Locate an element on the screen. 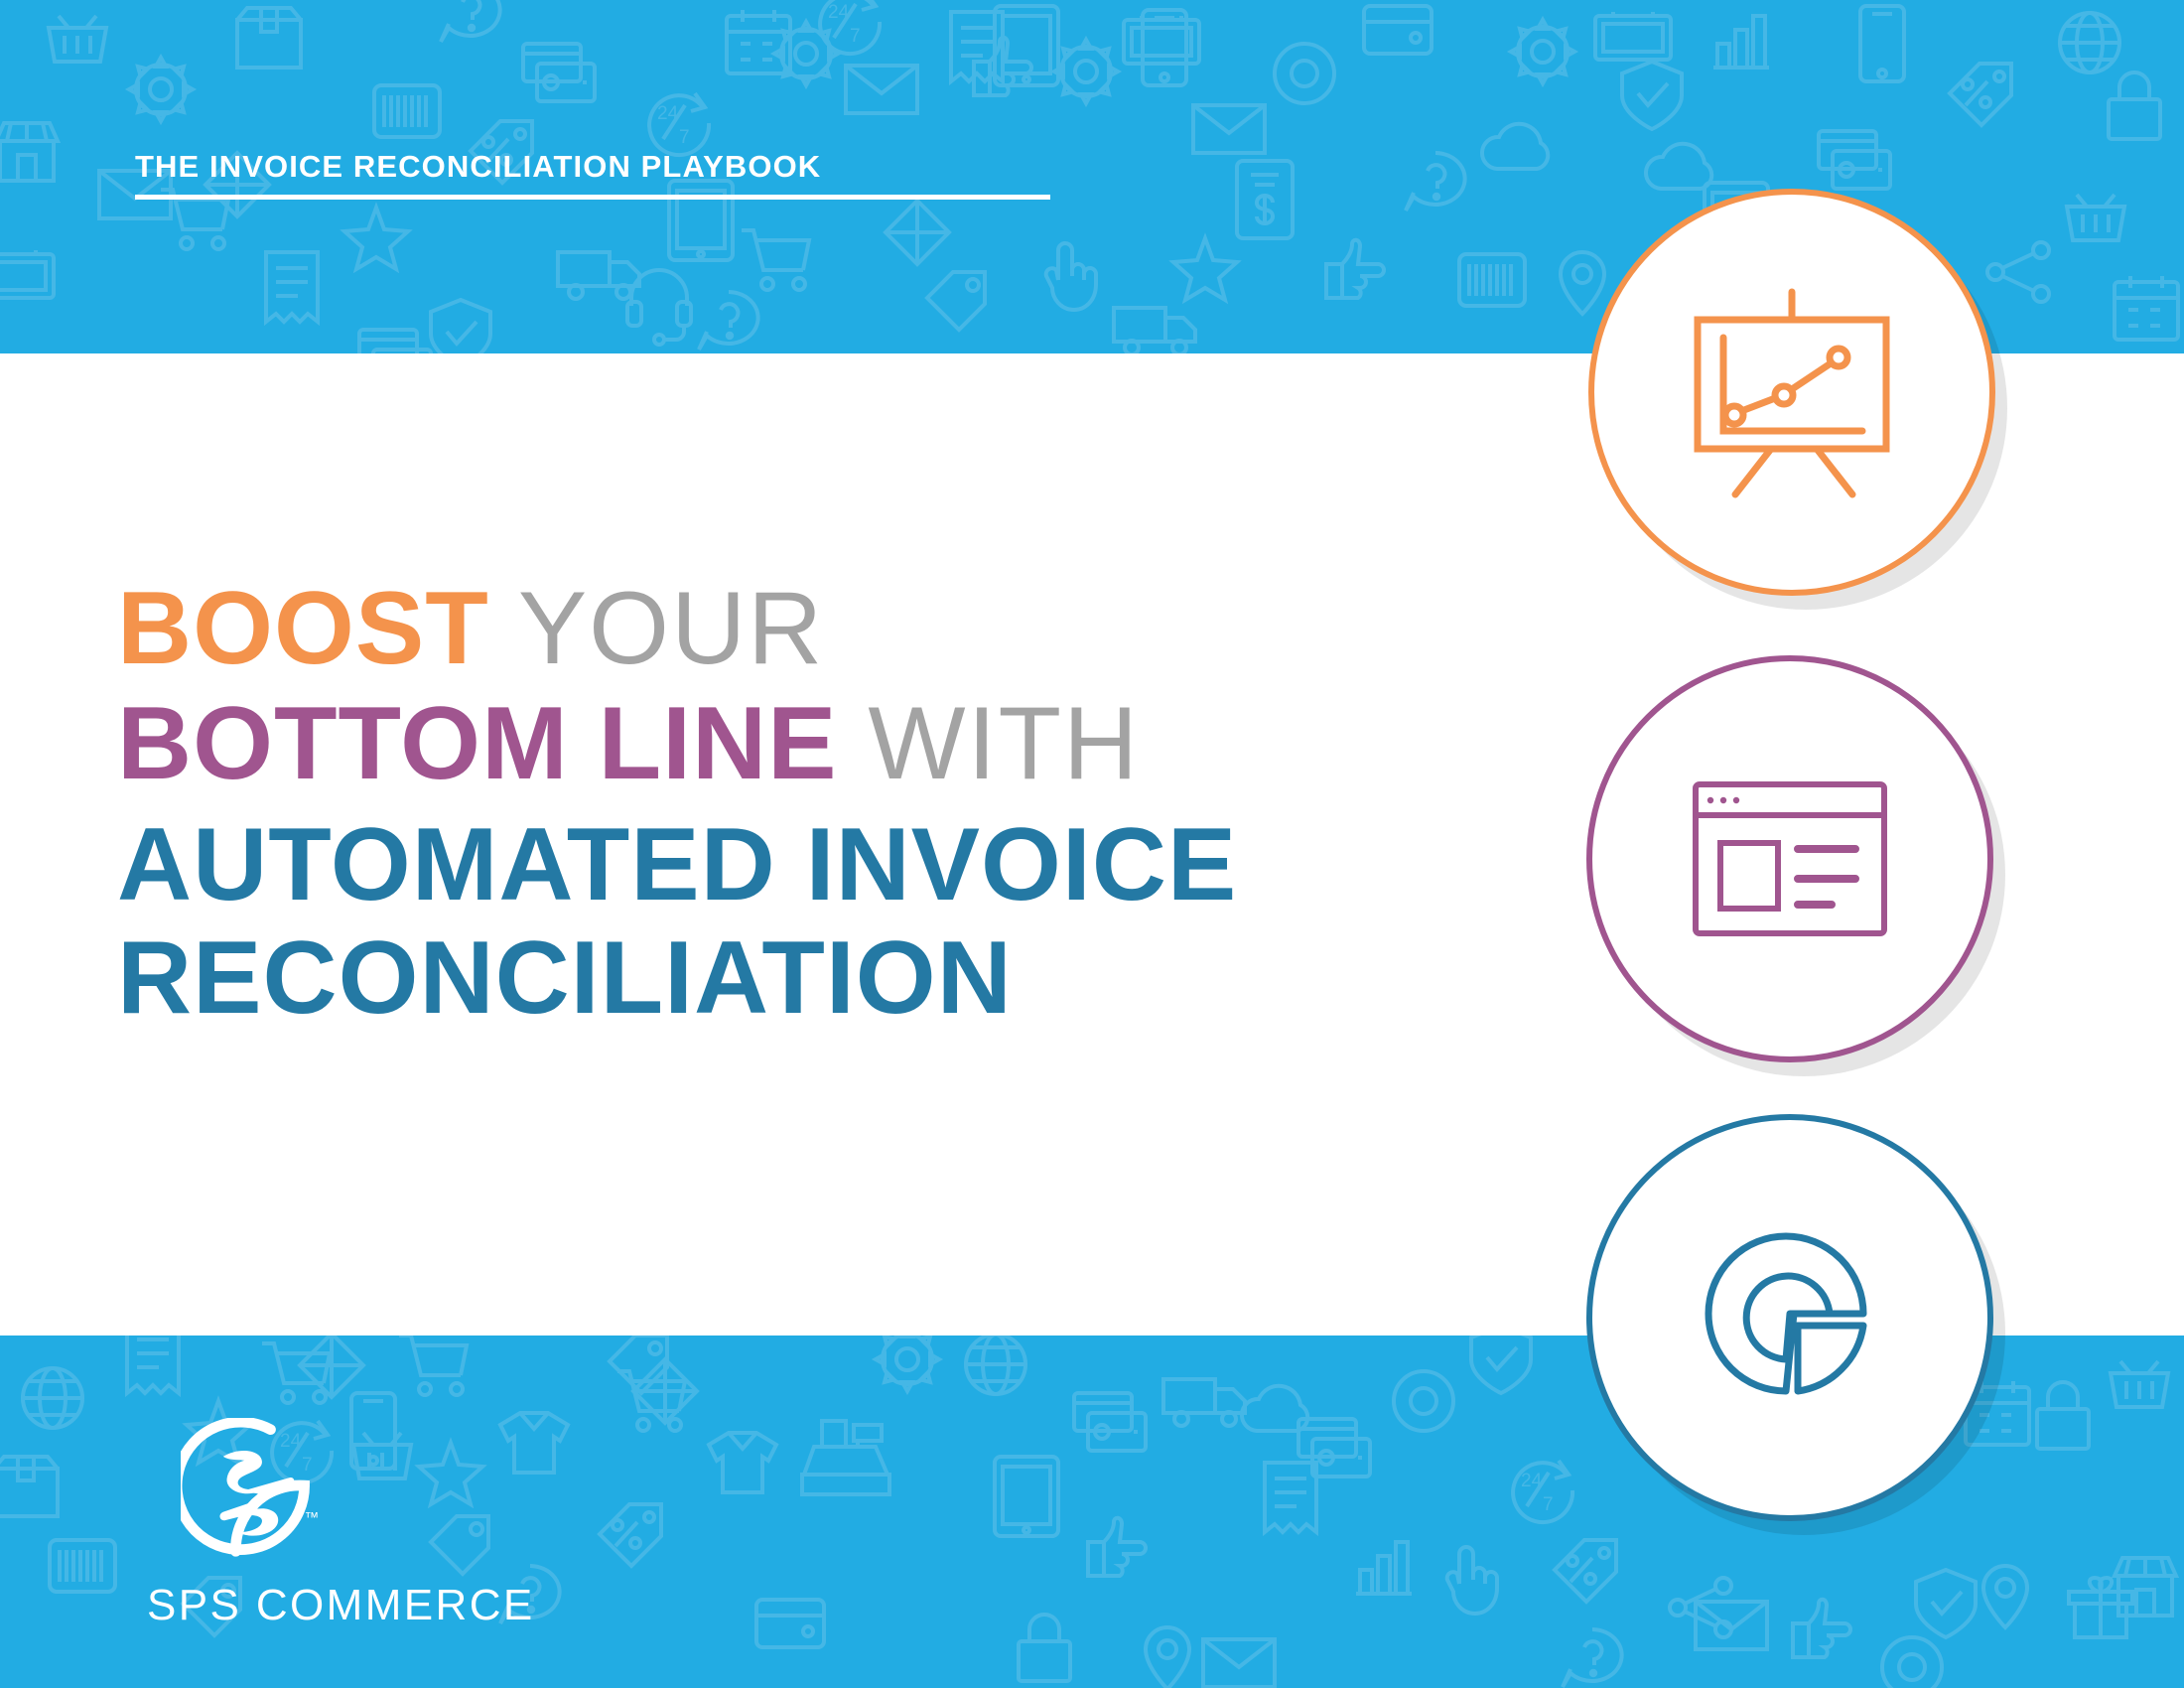 The width and height of the screenshot is (2184, 1688). sps-commerce-logo: ™ SPS COMMERCE is located at coordinates (341, 1522).